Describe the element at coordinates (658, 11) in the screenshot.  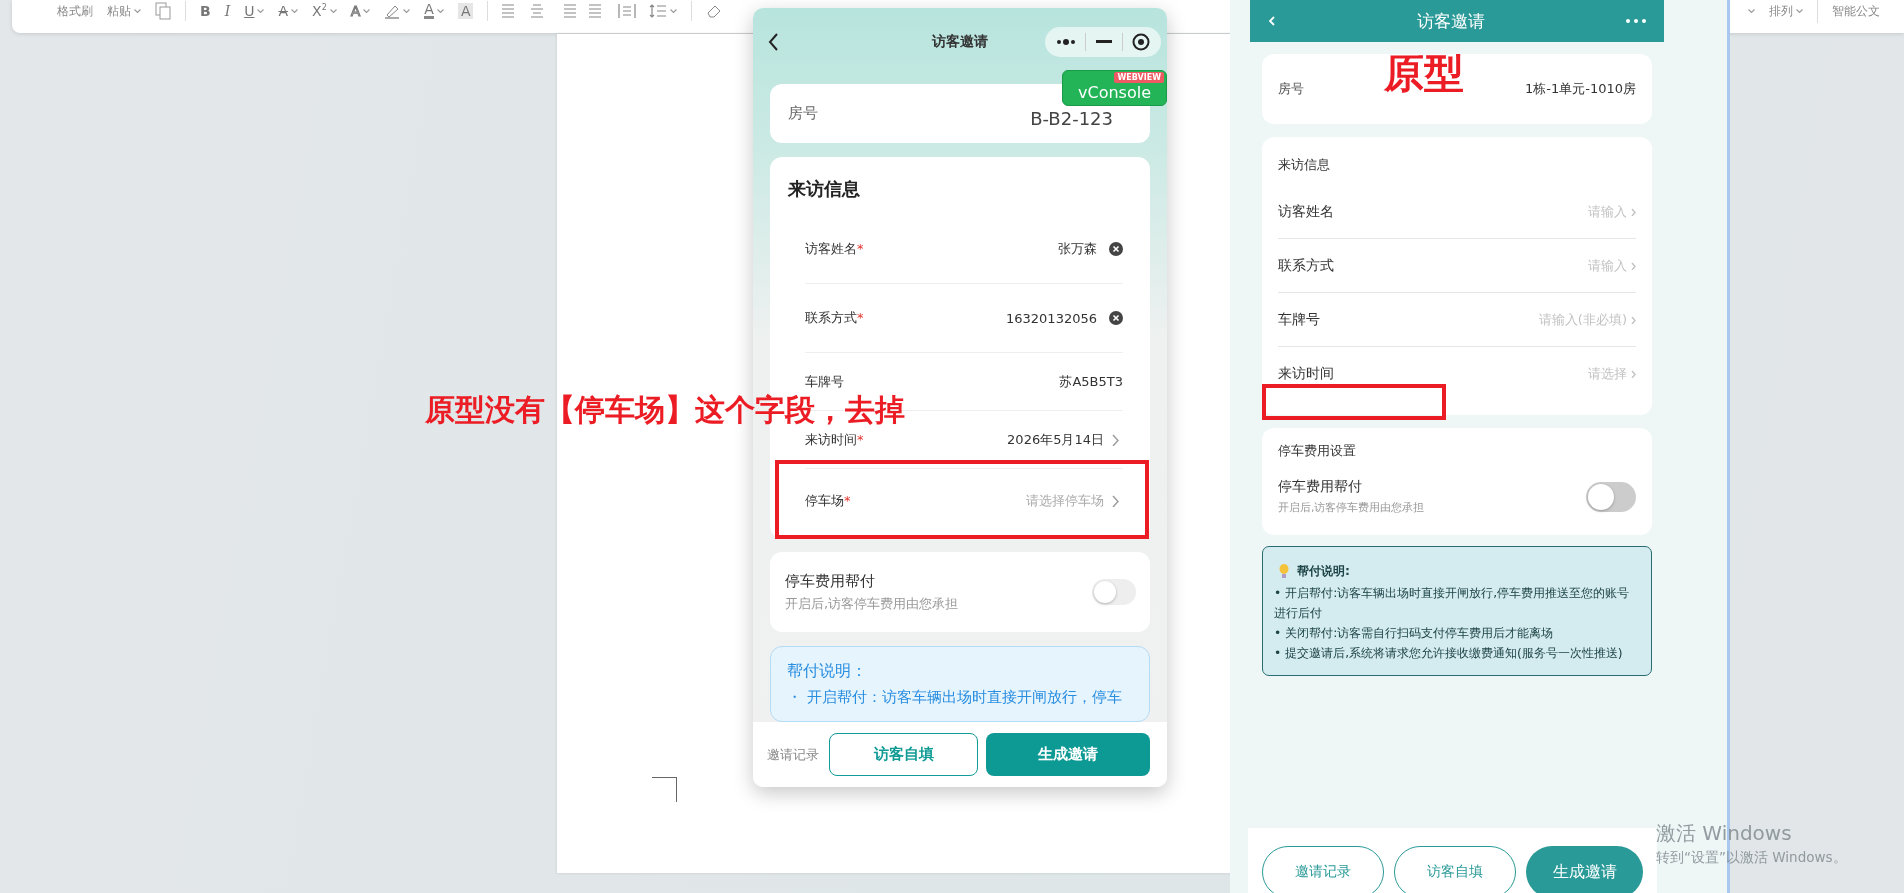
I see `line-spacing-icon` at that location.